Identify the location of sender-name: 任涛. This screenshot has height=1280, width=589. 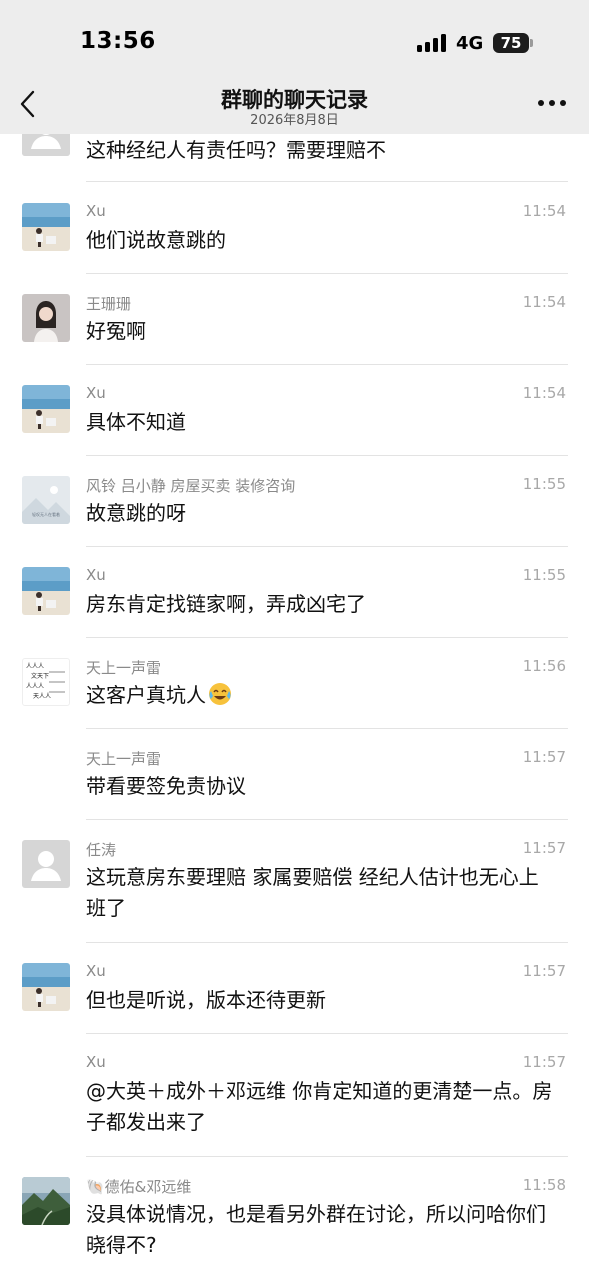
(101, 849).